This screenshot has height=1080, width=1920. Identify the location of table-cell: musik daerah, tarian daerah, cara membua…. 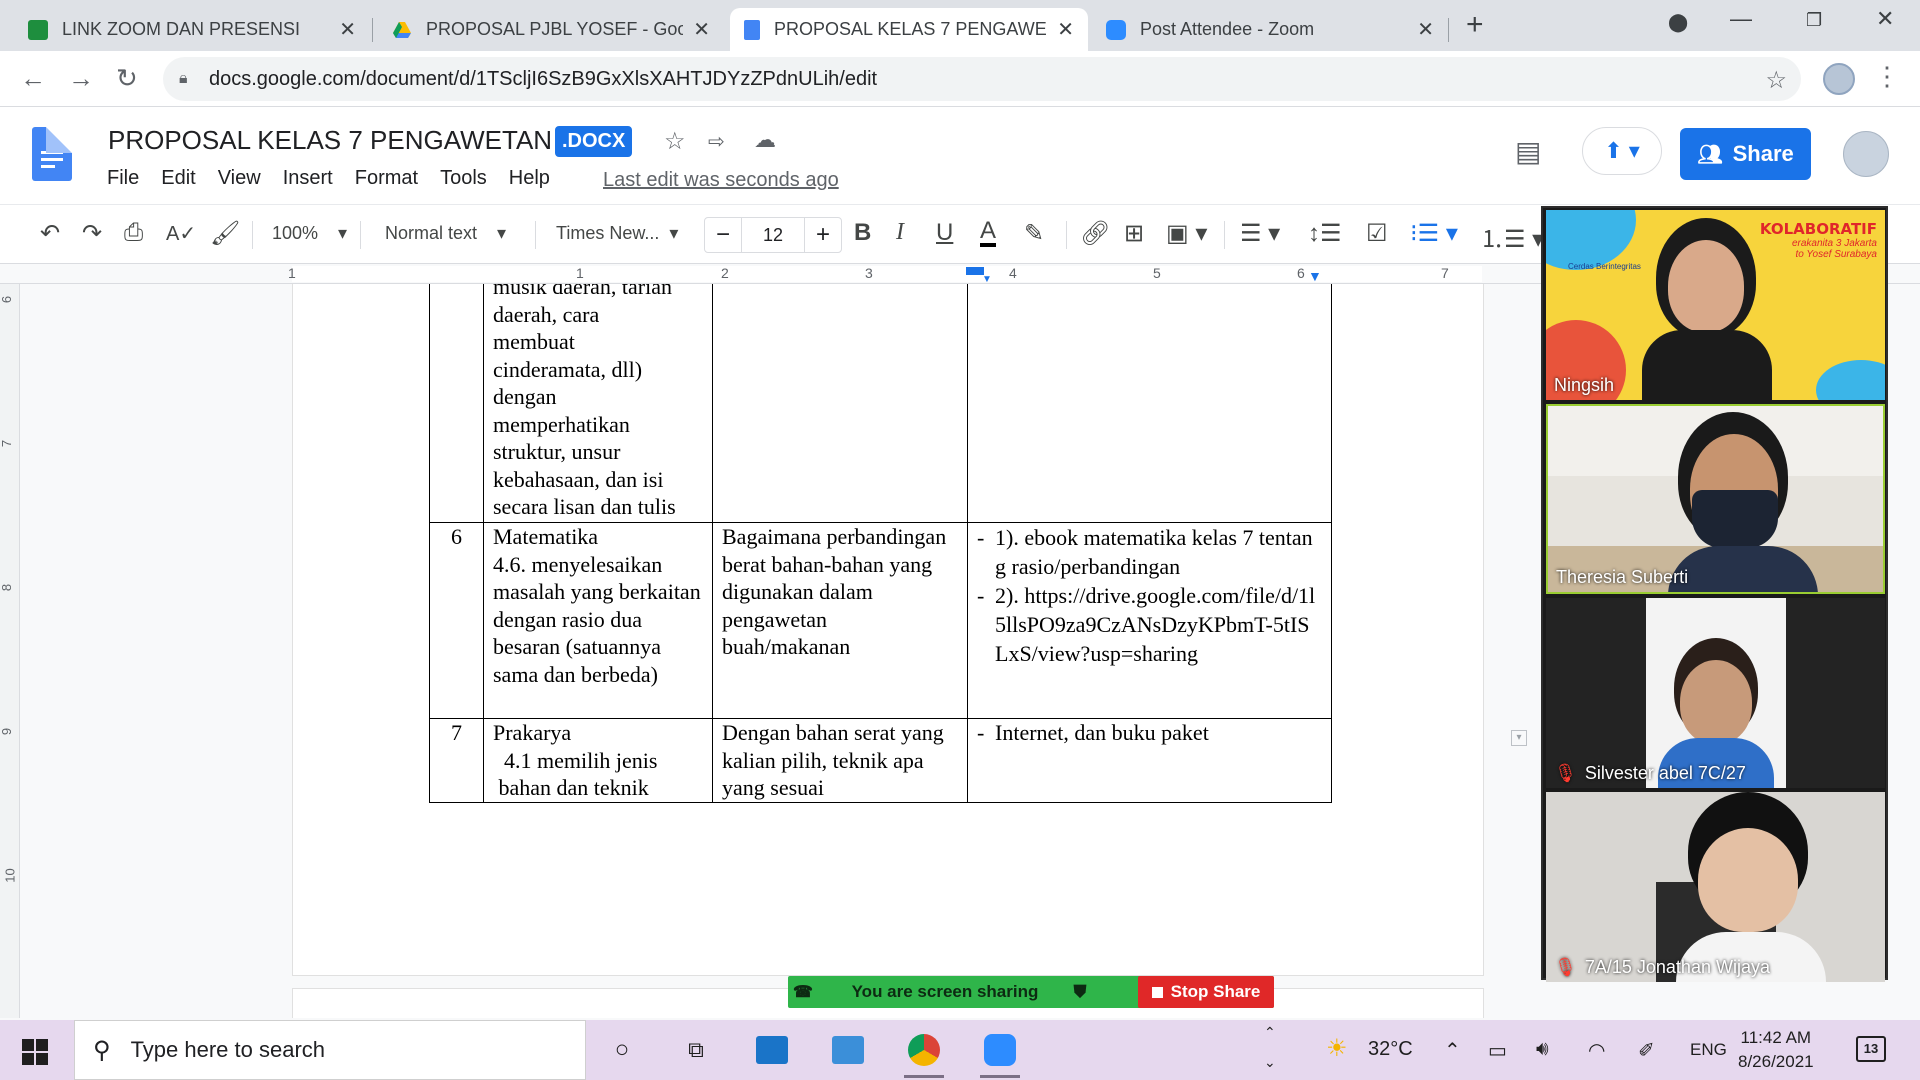
(598, 403).